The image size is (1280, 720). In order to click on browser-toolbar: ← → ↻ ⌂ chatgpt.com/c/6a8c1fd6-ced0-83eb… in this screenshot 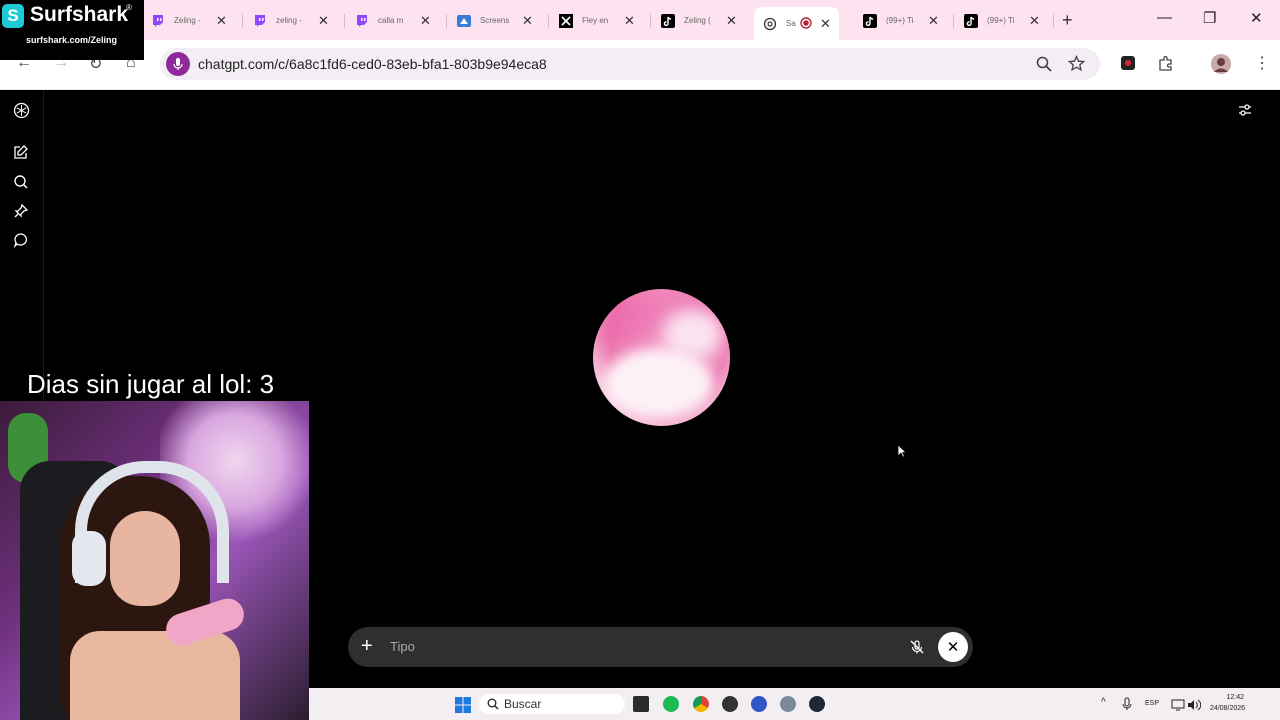, I will do `click(640, 65)`.